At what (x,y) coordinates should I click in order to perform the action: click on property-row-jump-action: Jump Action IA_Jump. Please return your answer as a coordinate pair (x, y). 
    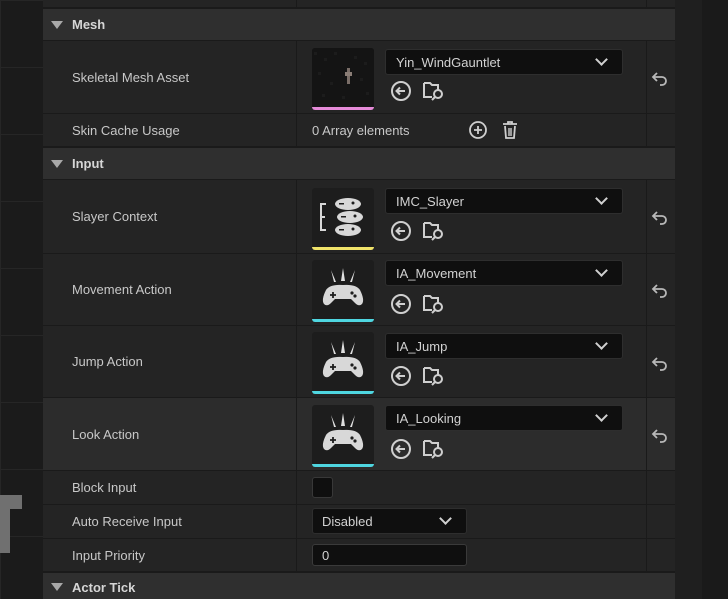
    Looking at the image, I should click on (359, 362).